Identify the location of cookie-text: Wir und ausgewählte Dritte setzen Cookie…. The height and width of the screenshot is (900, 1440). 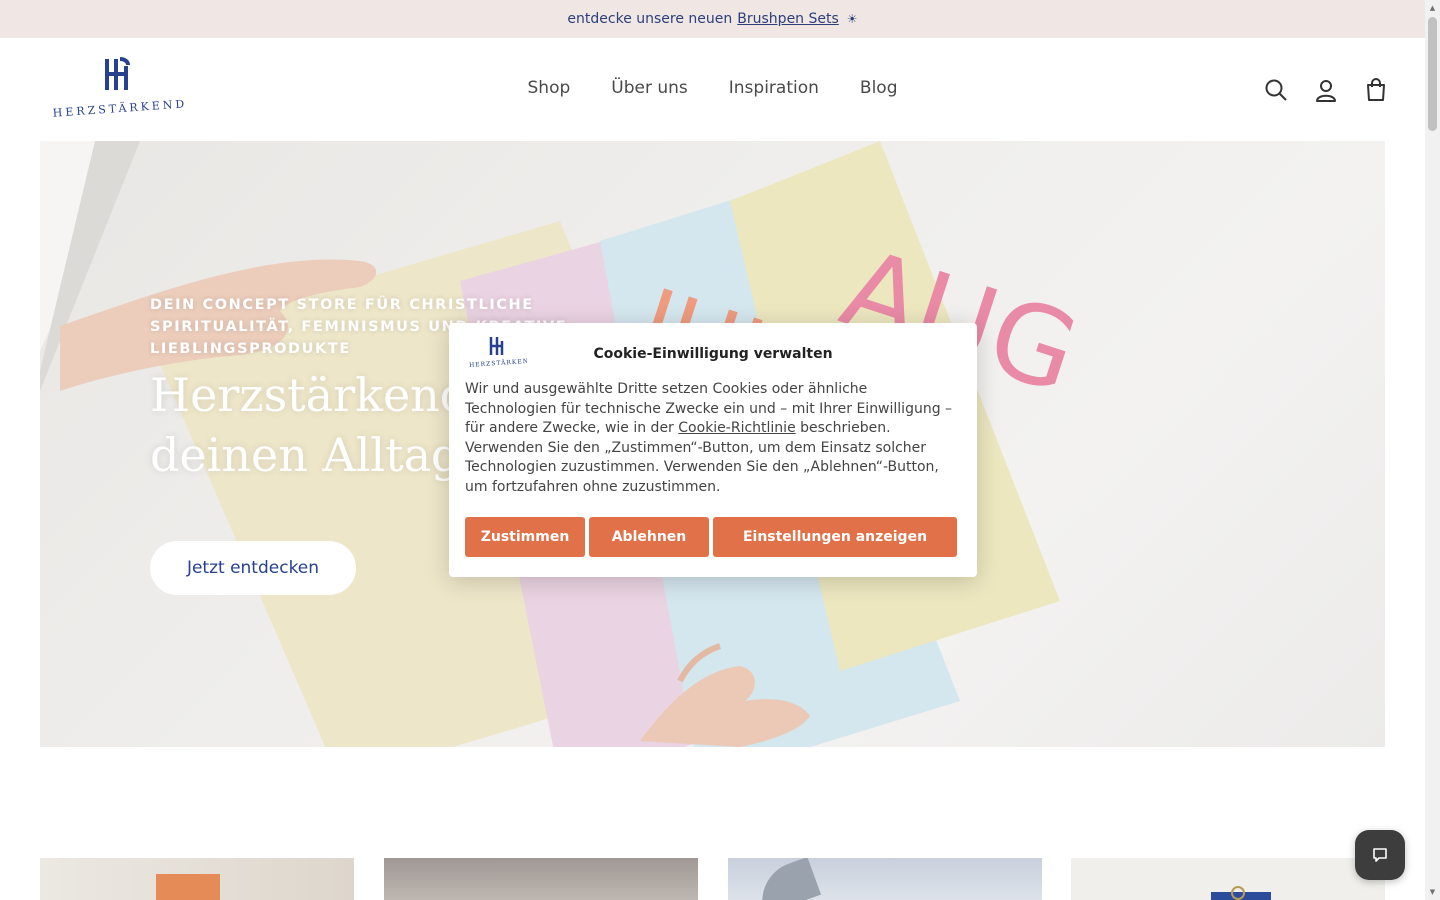
(713, 439).